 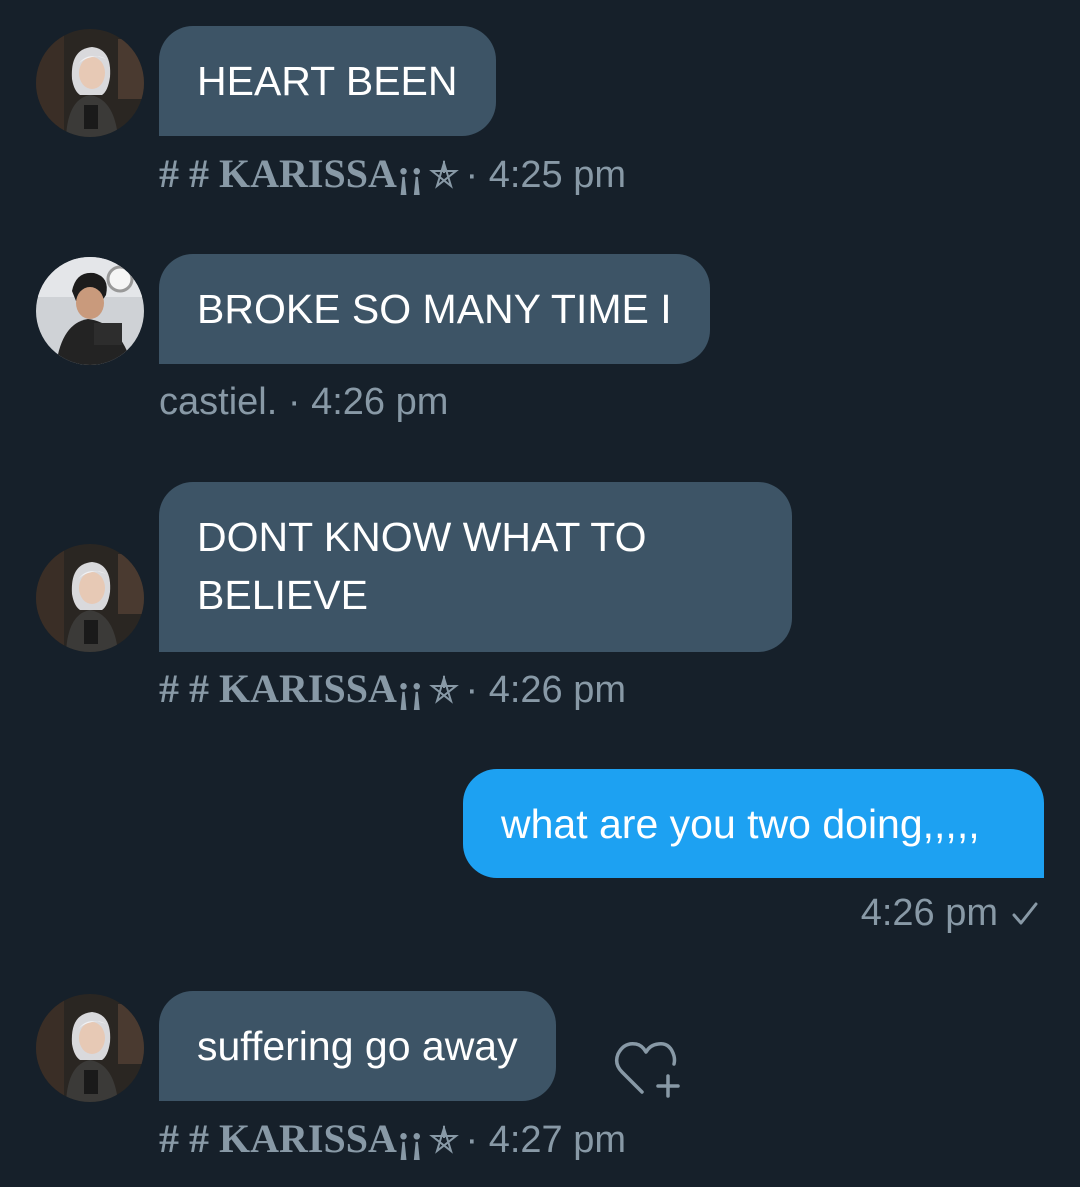 What do you see at coordinates (557, 175) in the screenshot?
I see `message-time: 4:25 pm` at bounding box center [557, 175].